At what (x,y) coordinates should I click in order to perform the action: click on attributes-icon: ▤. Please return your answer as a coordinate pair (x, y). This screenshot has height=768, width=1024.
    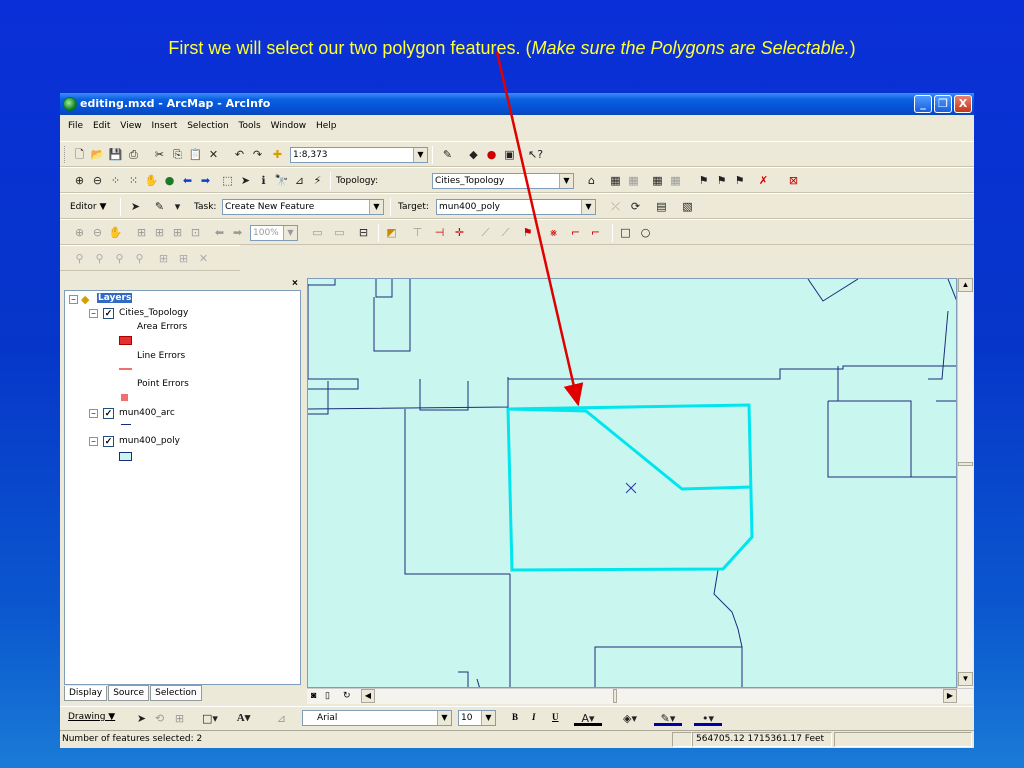
    Looking at the image, I should click on (661, 206).